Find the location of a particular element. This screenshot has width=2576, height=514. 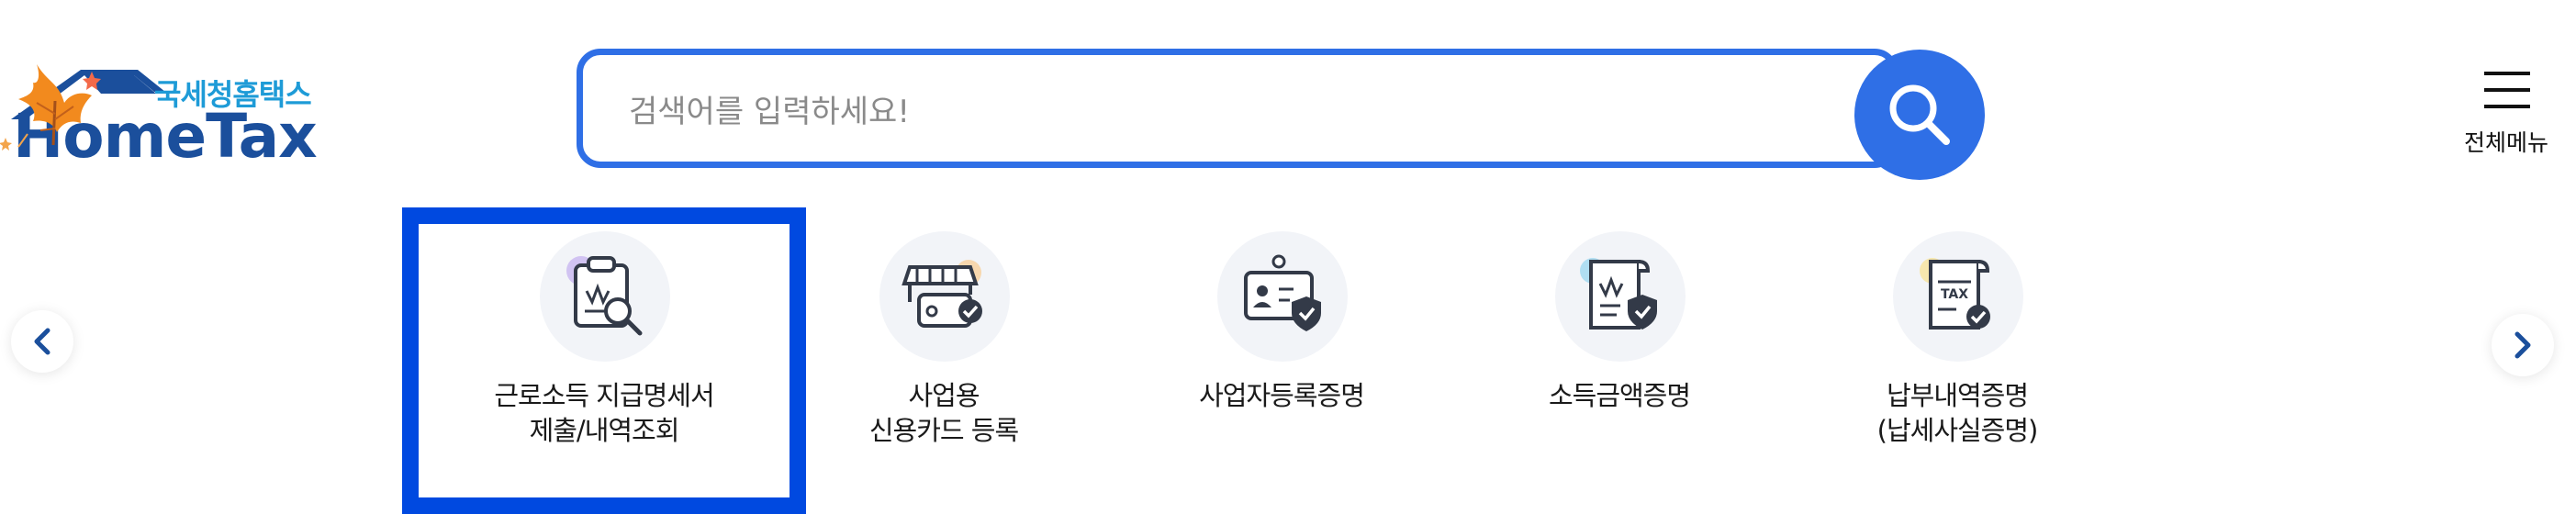

search-icon is located at coordinates (1919, 114).